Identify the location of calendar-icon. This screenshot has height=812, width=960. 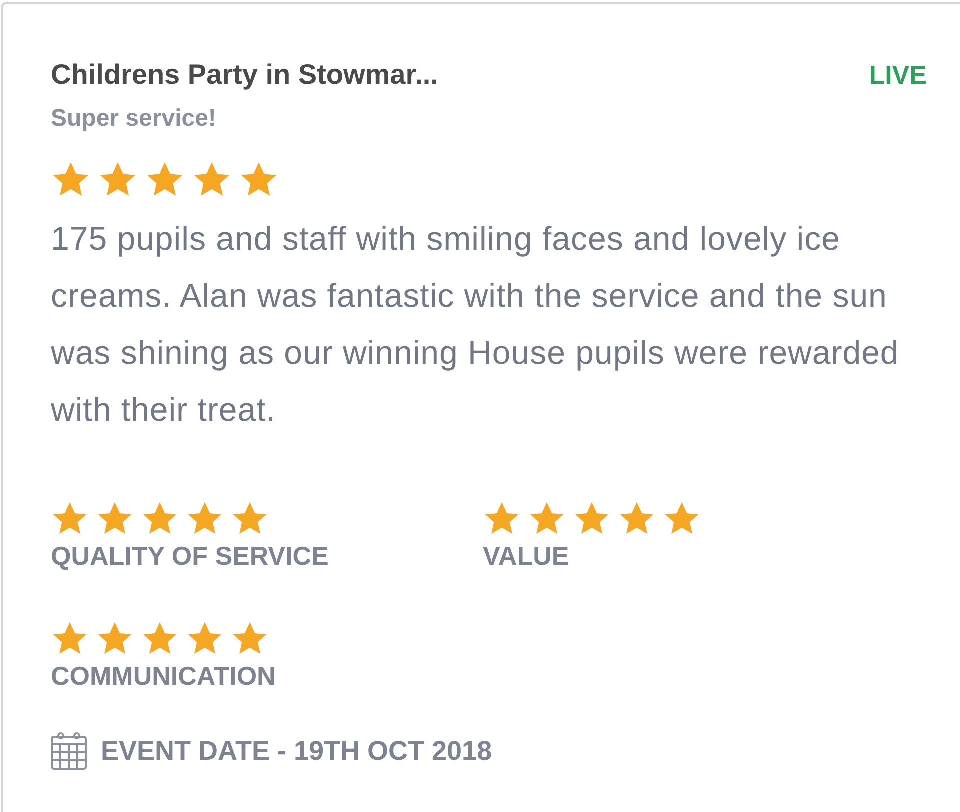
(69, 751).